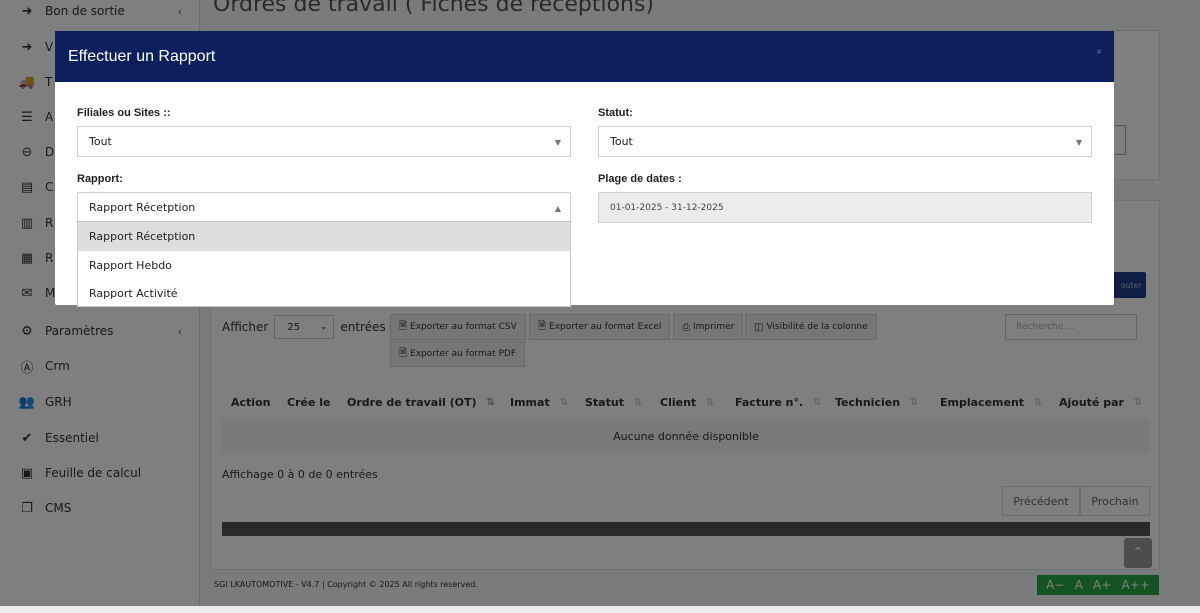 Image resolution: width=1200 pixels, height=613 pixels. Describe the element at coordinates (845, 141) in the screenshot. I see `statut-select: Tout ▼` at that location.